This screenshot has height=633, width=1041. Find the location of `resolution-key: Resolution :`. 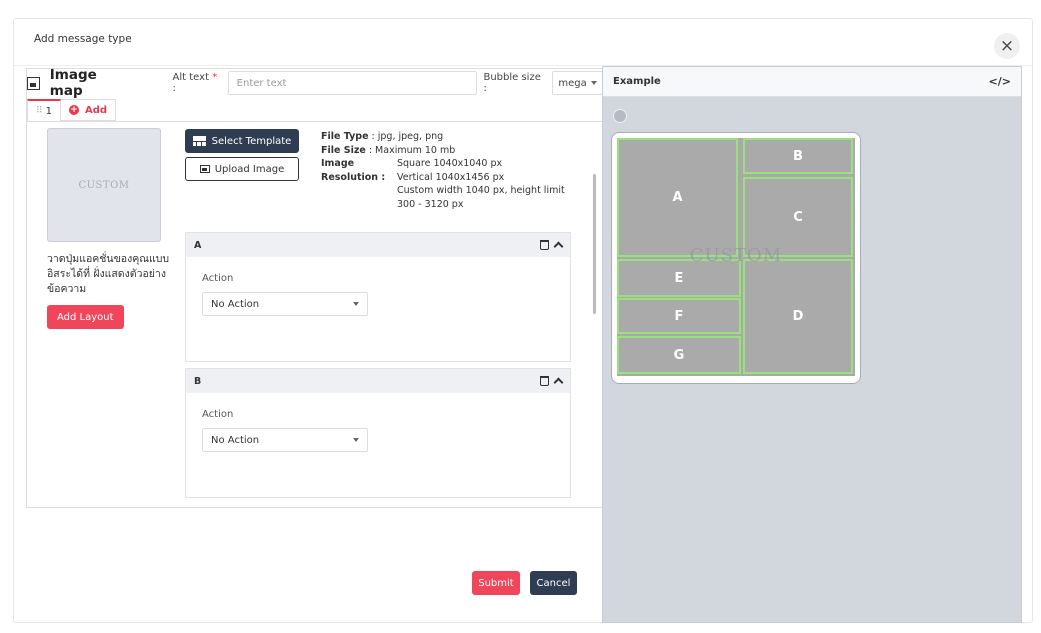

resolution-key: Resolution : is located at coordinates (353, 177).